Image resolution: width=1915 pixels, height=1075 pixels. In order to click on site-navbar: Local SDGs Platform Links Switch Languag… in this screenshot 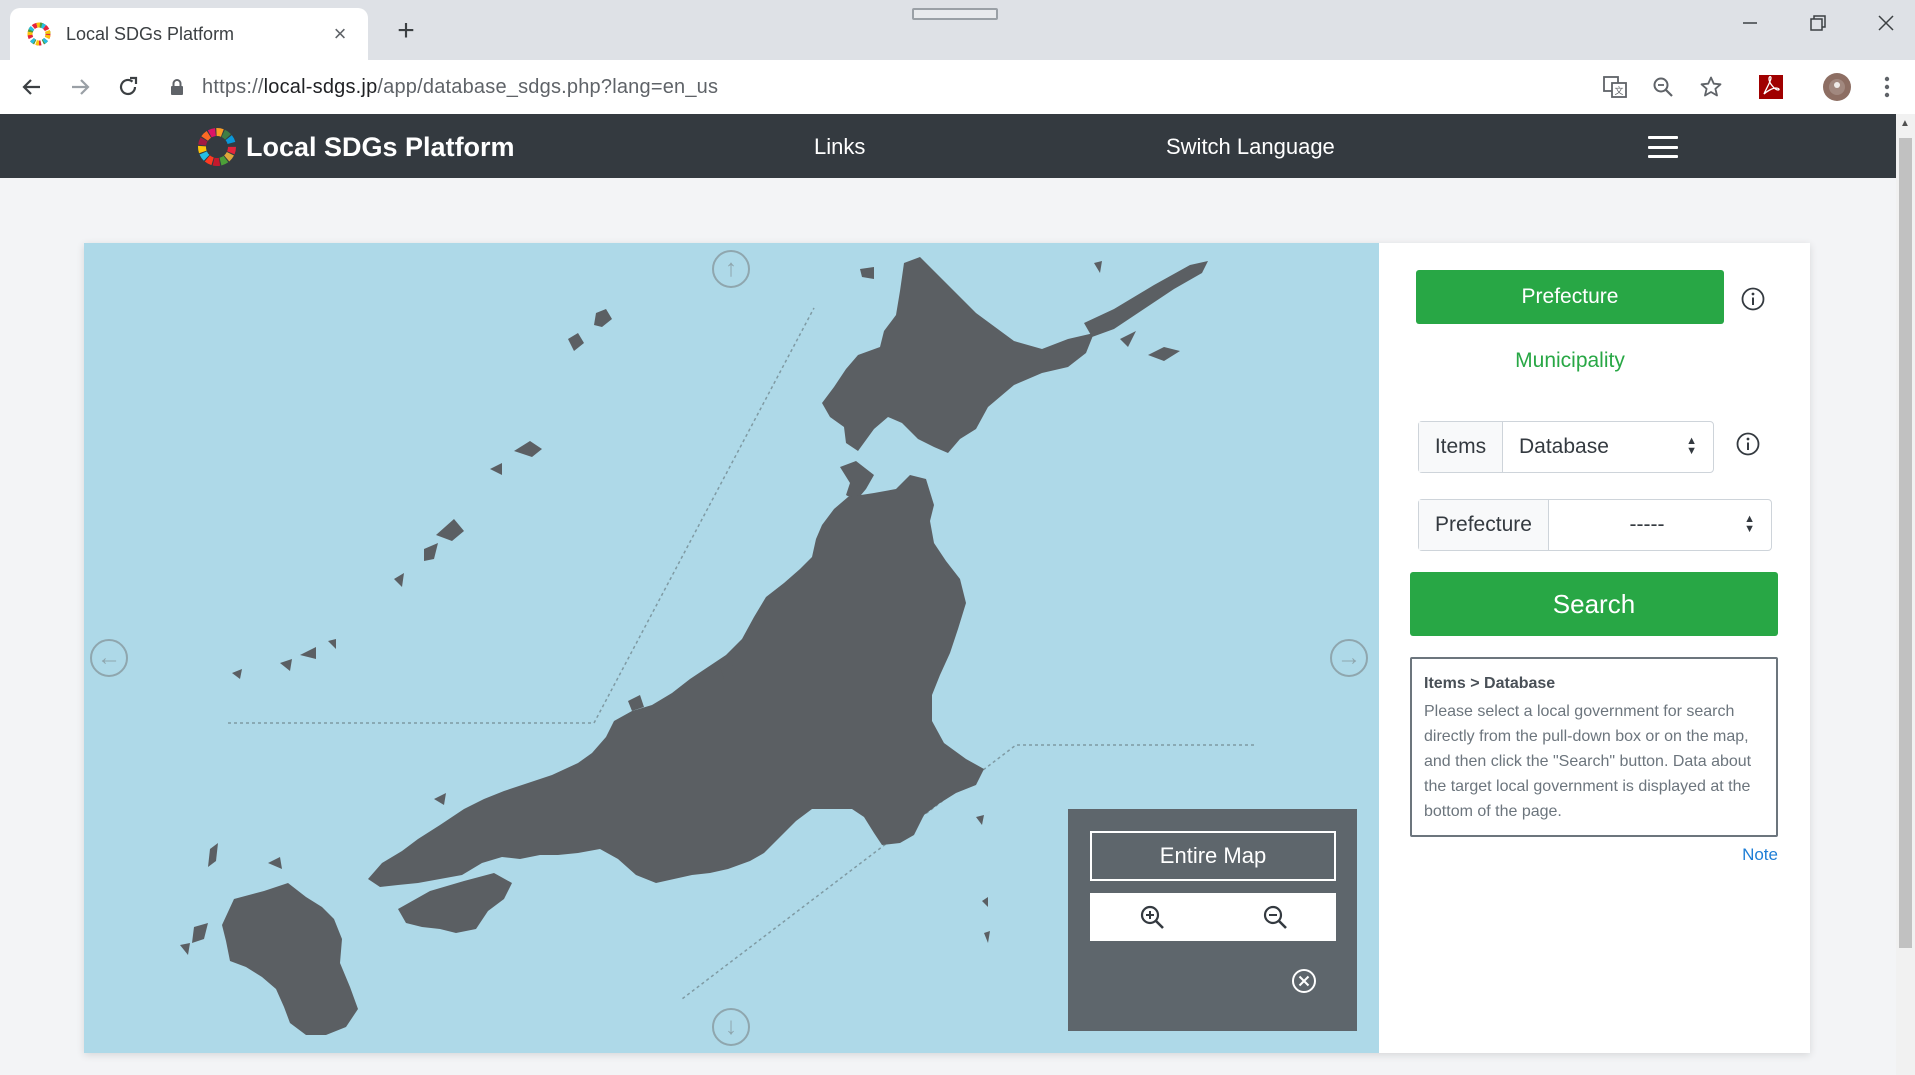, I will do `click(948, 146)`.